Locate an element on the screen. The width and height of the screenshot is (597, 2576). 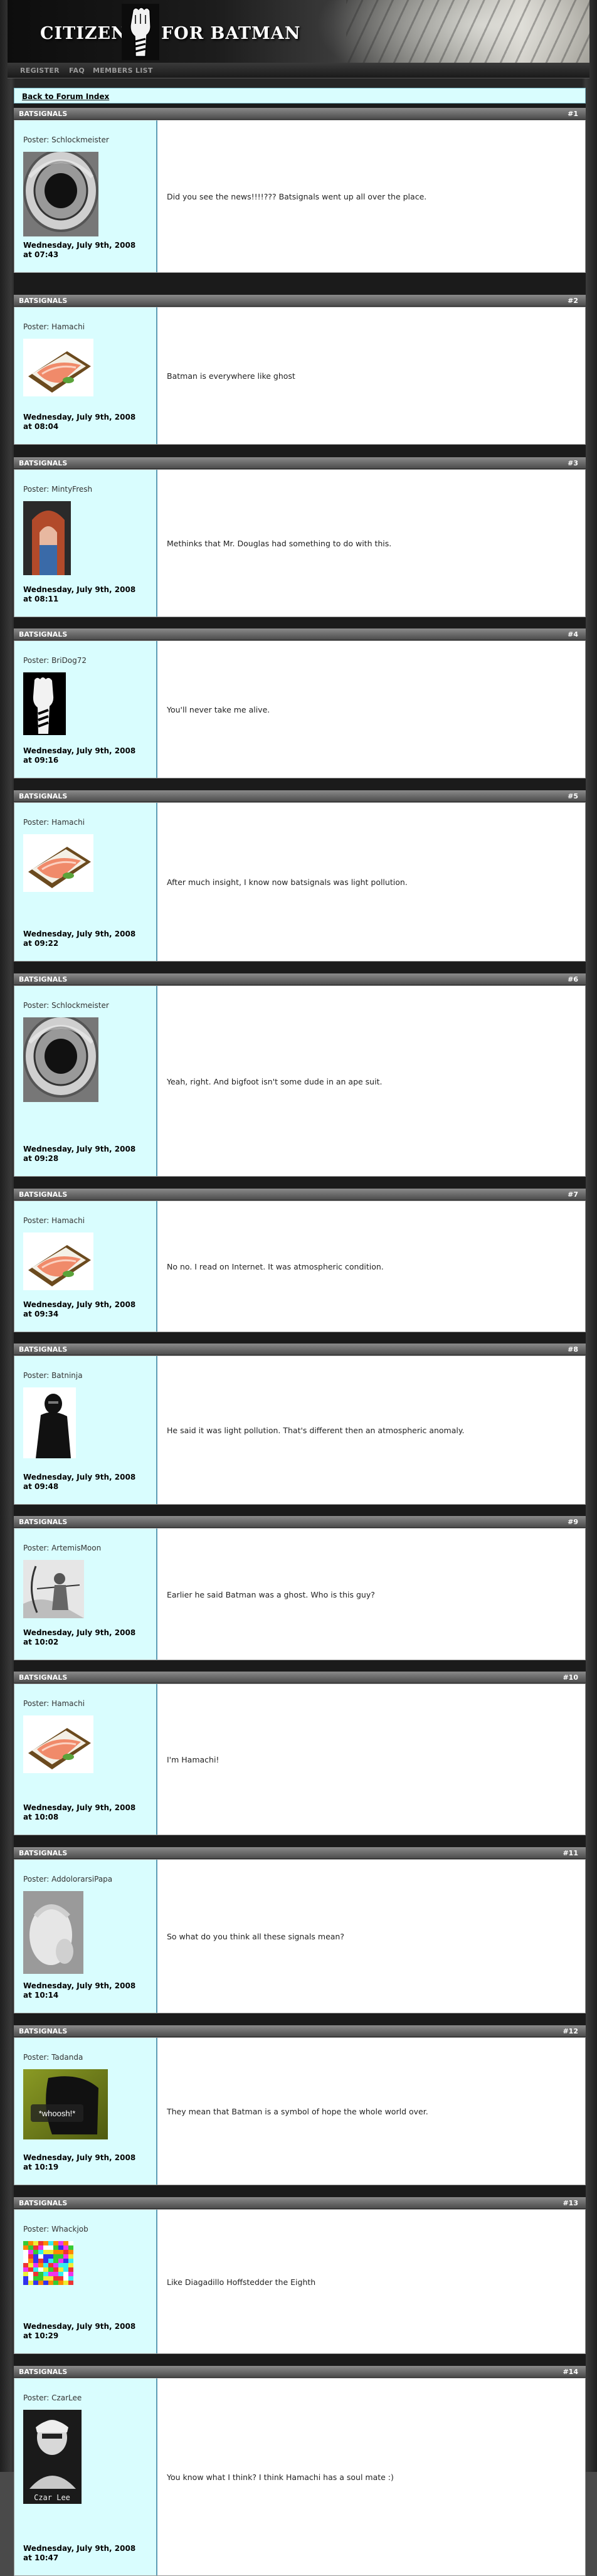
post-message: Like Diagadillo Hoffstedder the Eighth is located at coordinates (241, 2282).